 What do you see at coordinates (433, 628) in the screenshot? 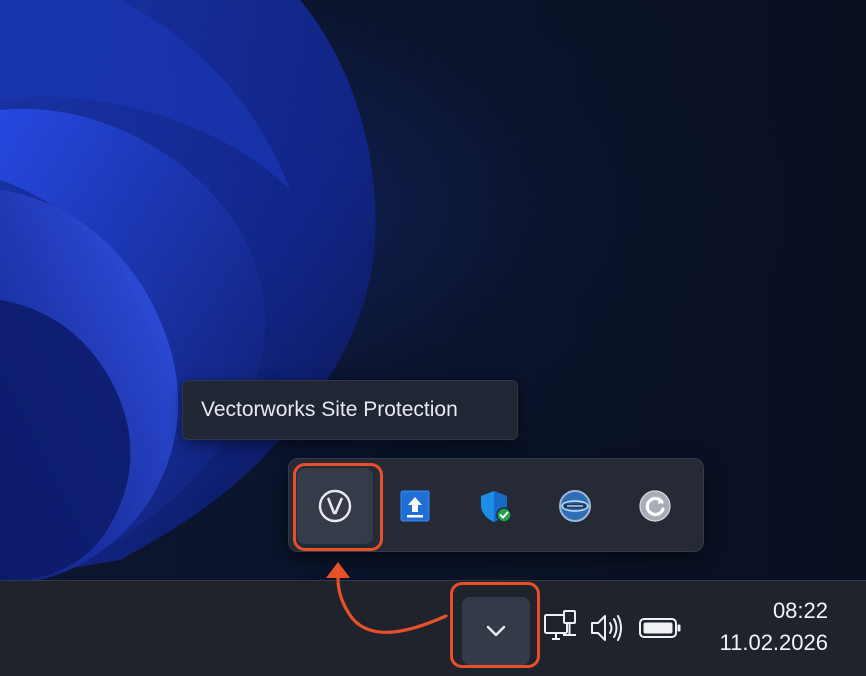
I see `taskbar: 08:22 11.02.2026` at bounding box center [433, 628].